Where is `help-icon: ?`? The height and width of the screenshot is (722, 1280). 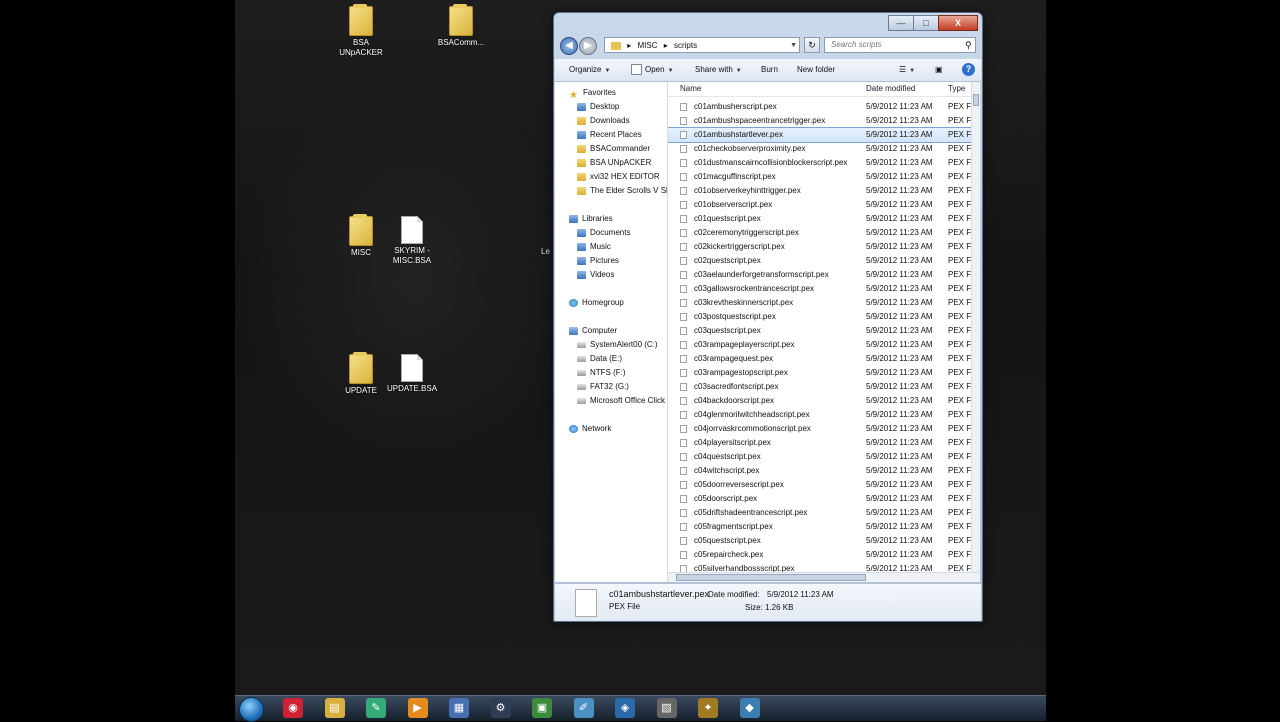
help-icon: ? is located at coordinates (968, 69).